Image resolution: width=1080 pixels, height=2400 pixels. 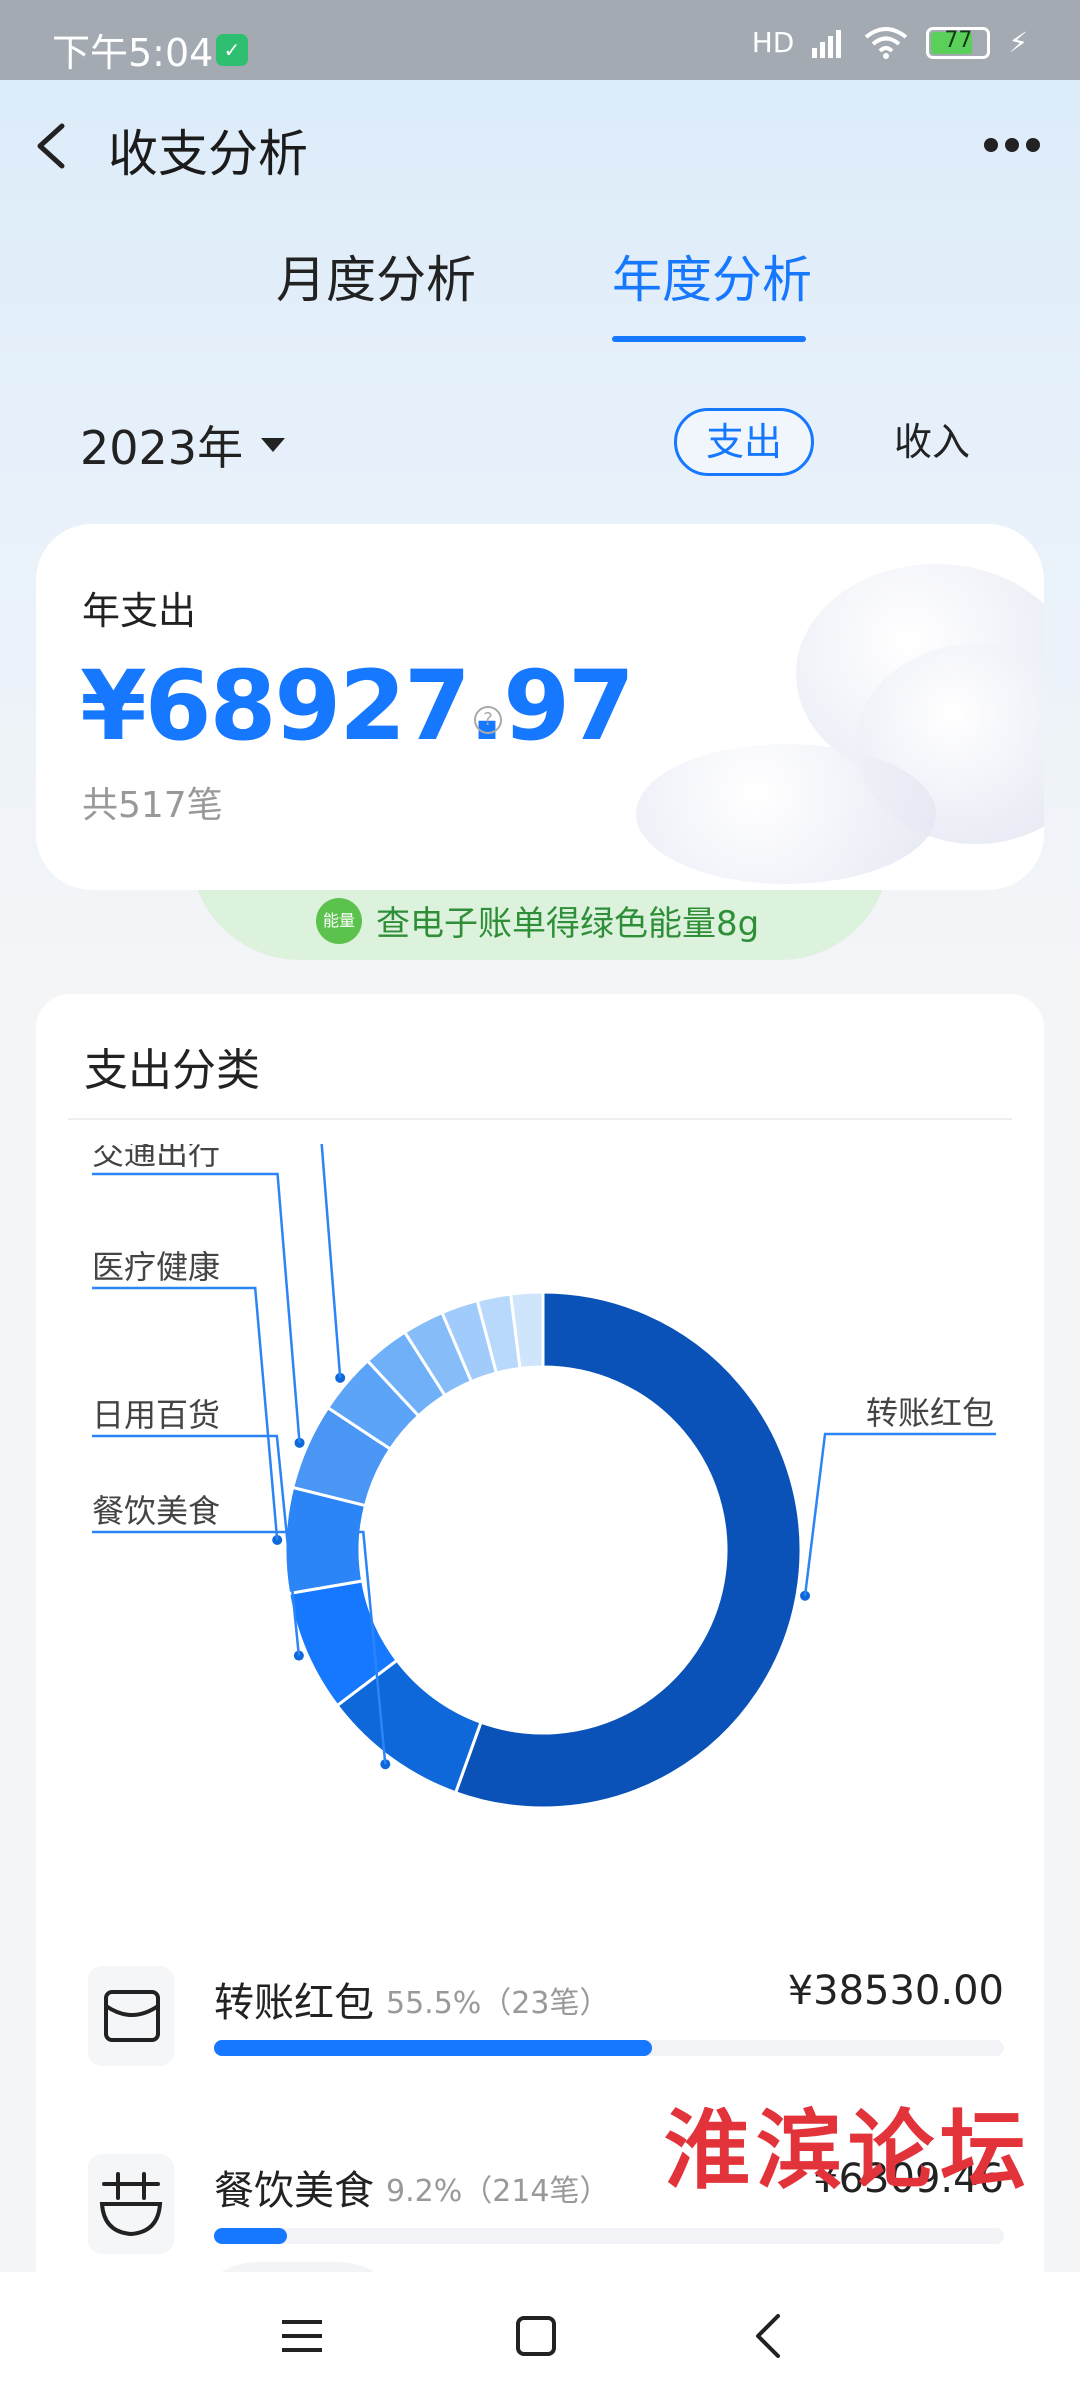 I want to click on analysis-tabs: 月度分析 年度分析, so click(x=540, y=295).